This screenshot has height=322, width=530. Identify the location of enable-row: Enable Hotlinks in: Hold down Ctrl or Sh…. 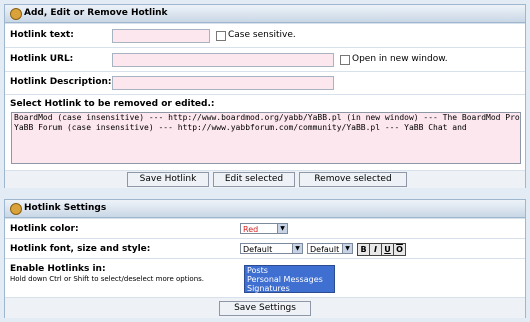
(265, 277).